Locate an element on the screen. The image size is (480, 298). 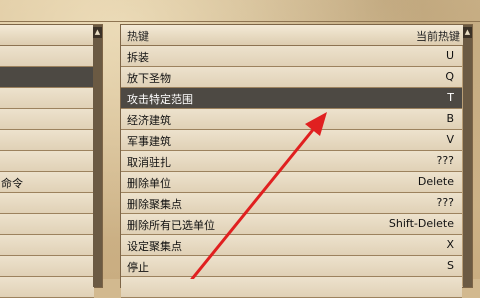
category-row is located at coordinates (47, 287).